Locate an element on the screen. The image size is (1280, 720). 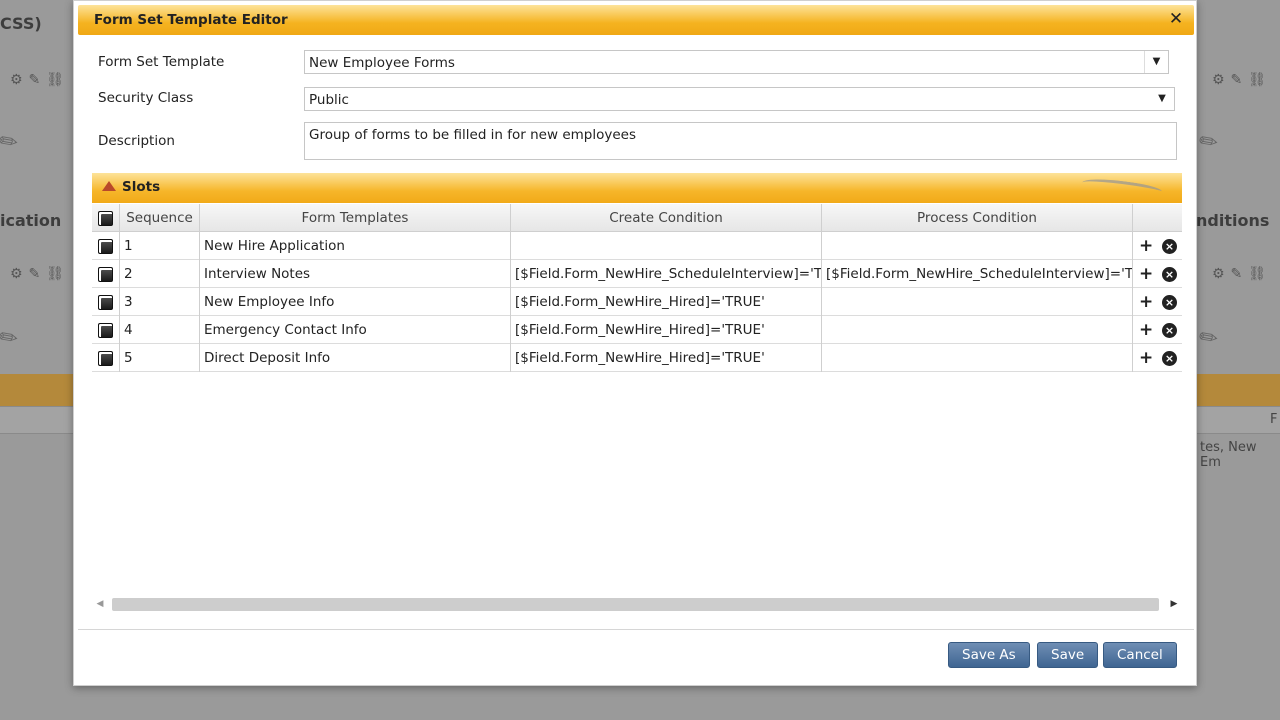
bg-fragment-text: tes, New Em is located at coordinates (1228, 455).